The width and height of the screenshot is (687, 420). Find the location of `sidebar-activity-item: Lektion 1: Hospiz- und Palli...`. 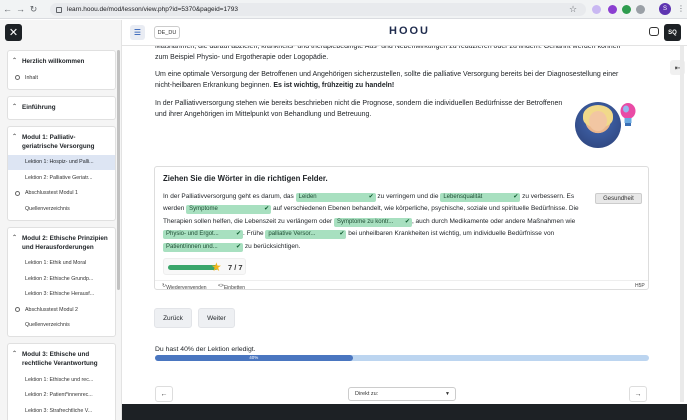

sidebar-activity-item: Lektion 1: Hospiz- und Palli... is located at coordinates (61, 162).